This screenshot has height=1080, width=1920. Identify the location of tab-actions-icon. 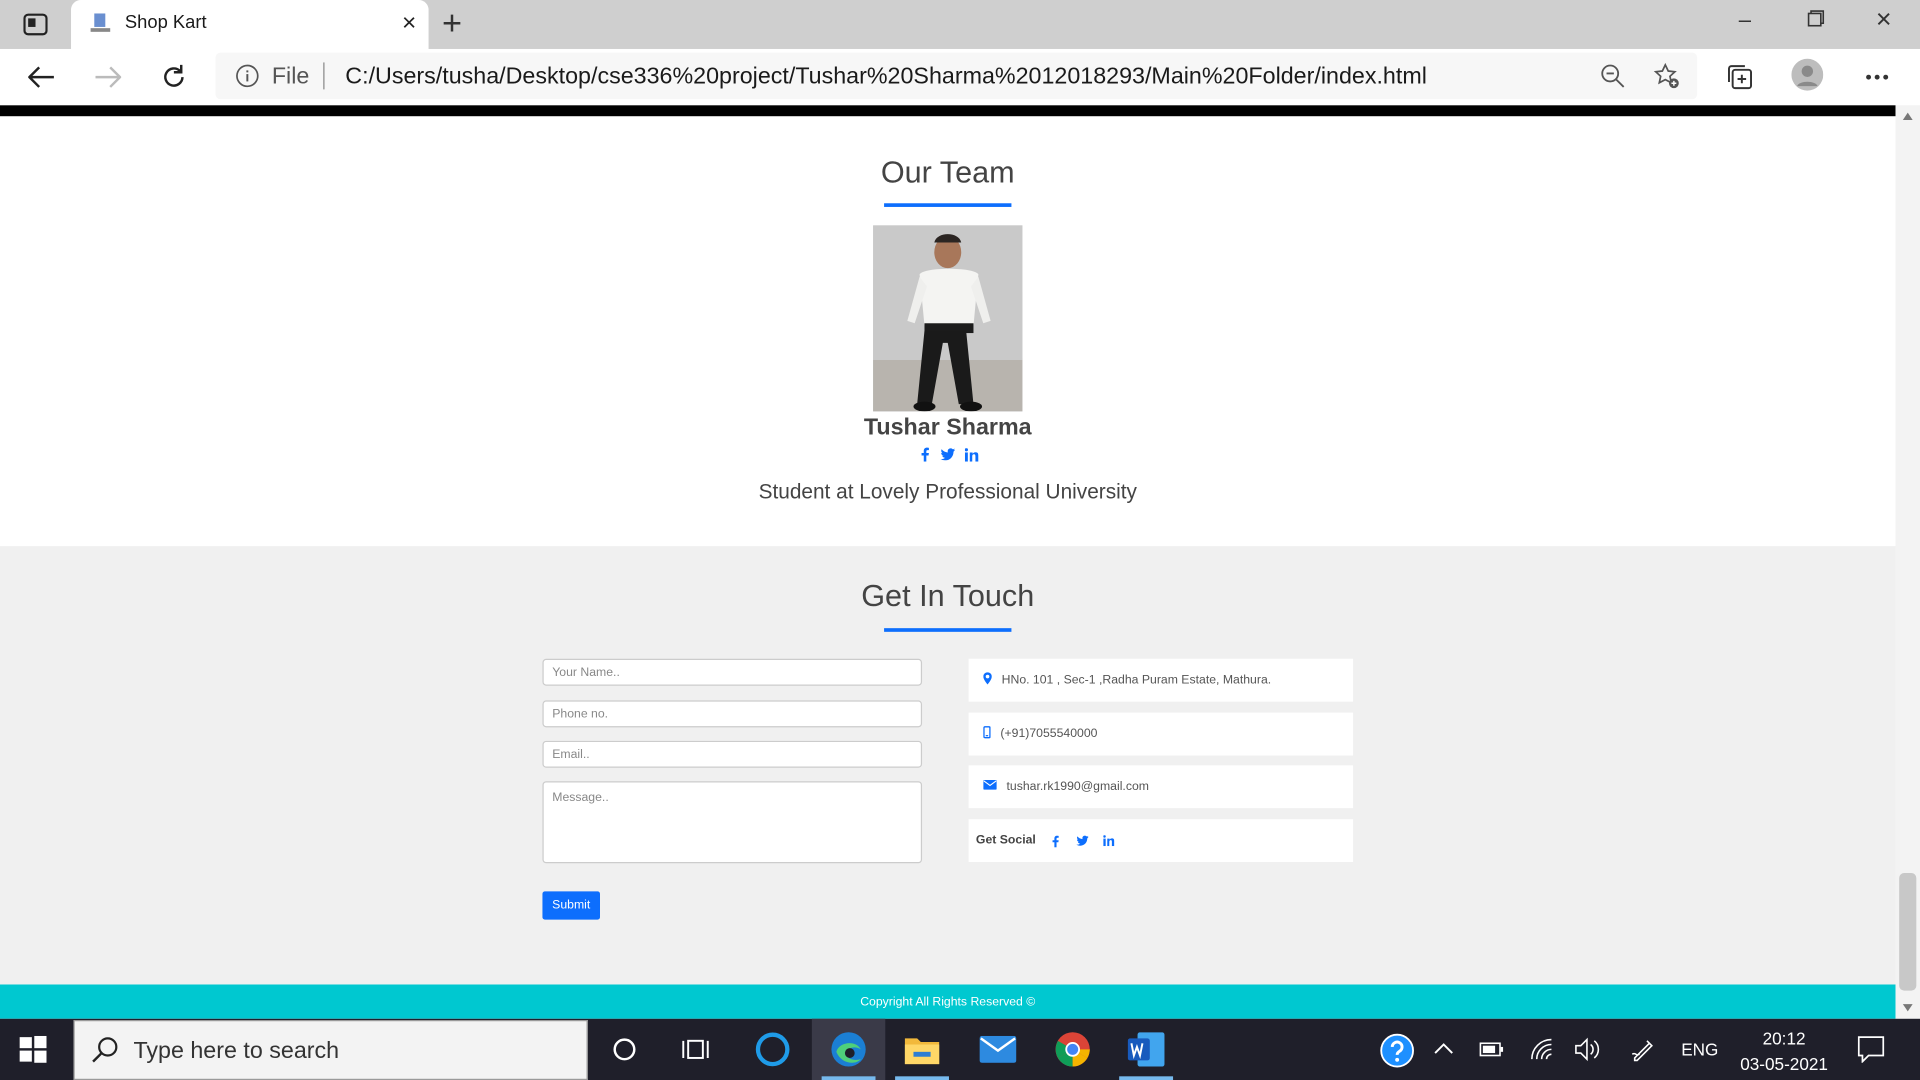
(35, 24).